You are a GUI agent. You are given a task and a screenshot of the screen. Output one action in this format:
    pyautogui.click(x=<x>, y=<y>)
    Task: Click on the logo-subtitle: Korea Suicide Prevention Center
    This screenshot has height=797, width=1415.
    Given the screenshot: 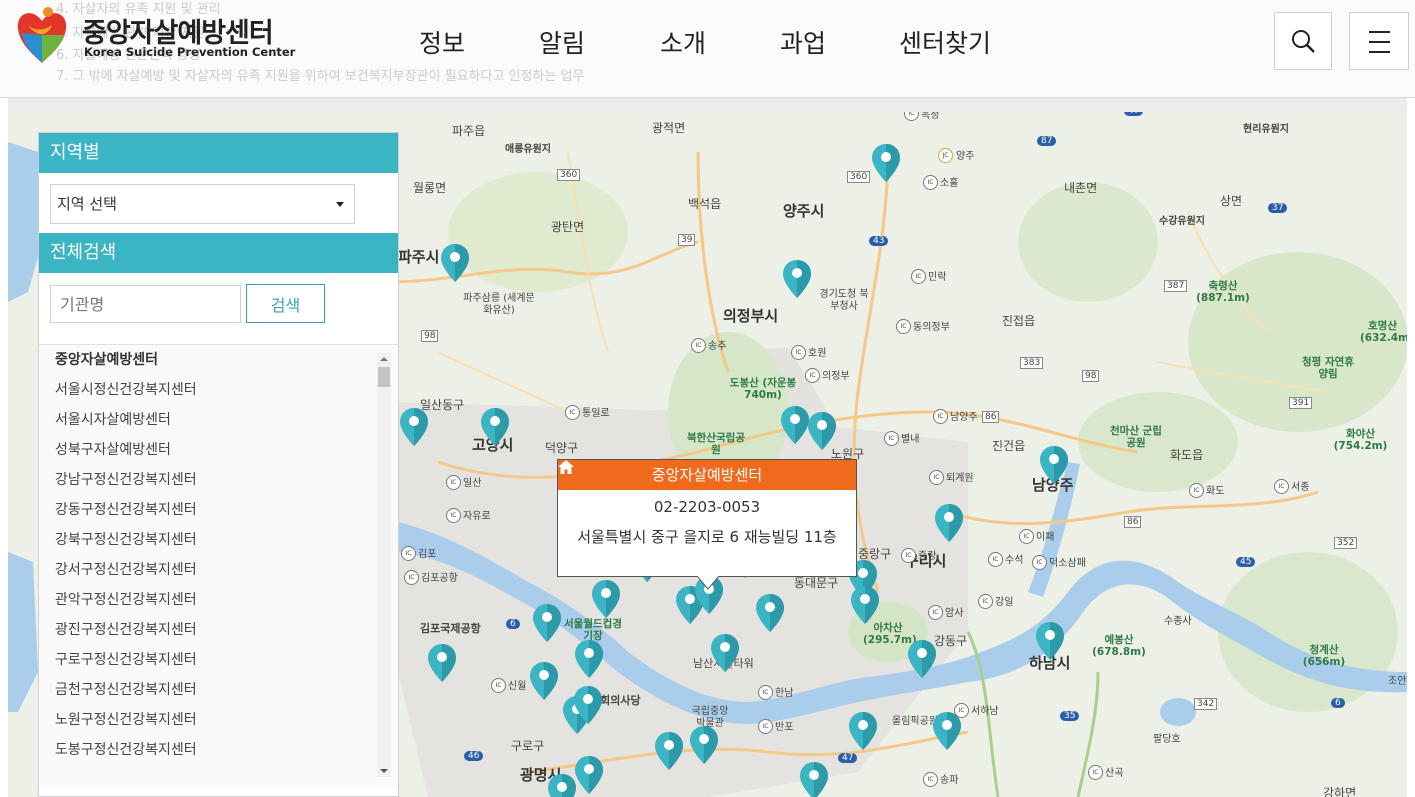 What is the action you would take?
    pyautogui.click(x=190, y=52)
    